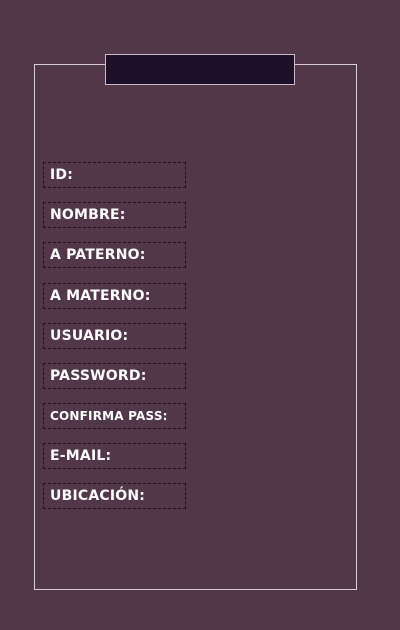  Describe the element at coordinates (114, 255) in the screenshot. I see `apellido-paterno-label: A PATERNO:` at that location.